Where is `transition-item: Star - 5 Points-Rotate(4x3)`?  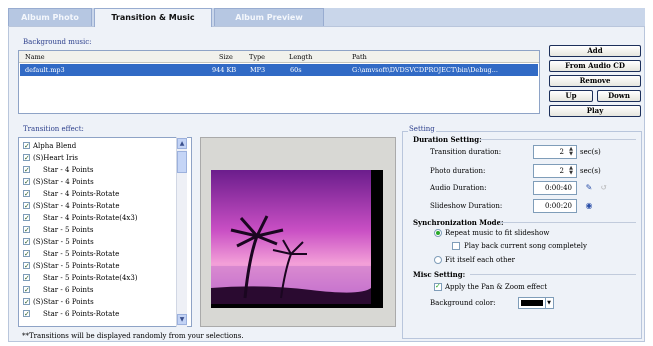
transition-item: Star - 5 Points-Rotate(4x3) is located at coordinates (80, 278).